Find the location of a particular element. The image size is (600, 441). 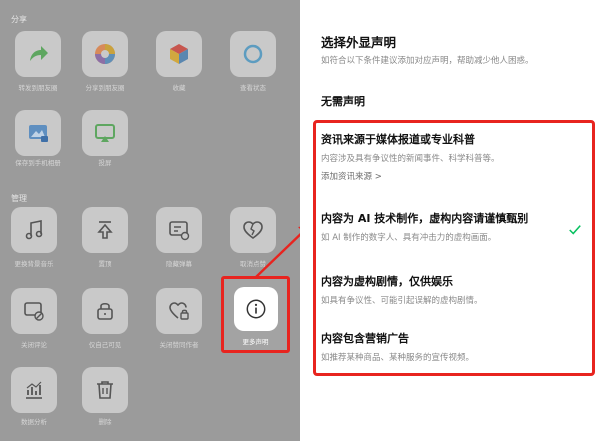

analytics-icon is located at coordinates (34, 390).